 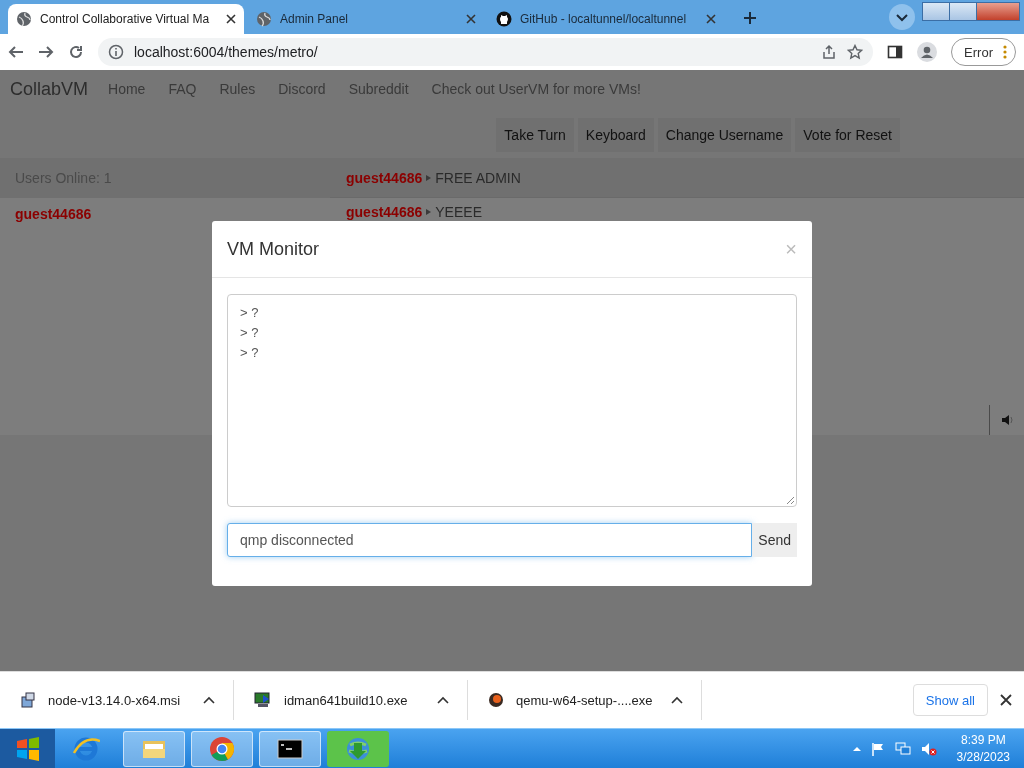 I want to click on resize-grip-icon, so click(x=790, y=500).